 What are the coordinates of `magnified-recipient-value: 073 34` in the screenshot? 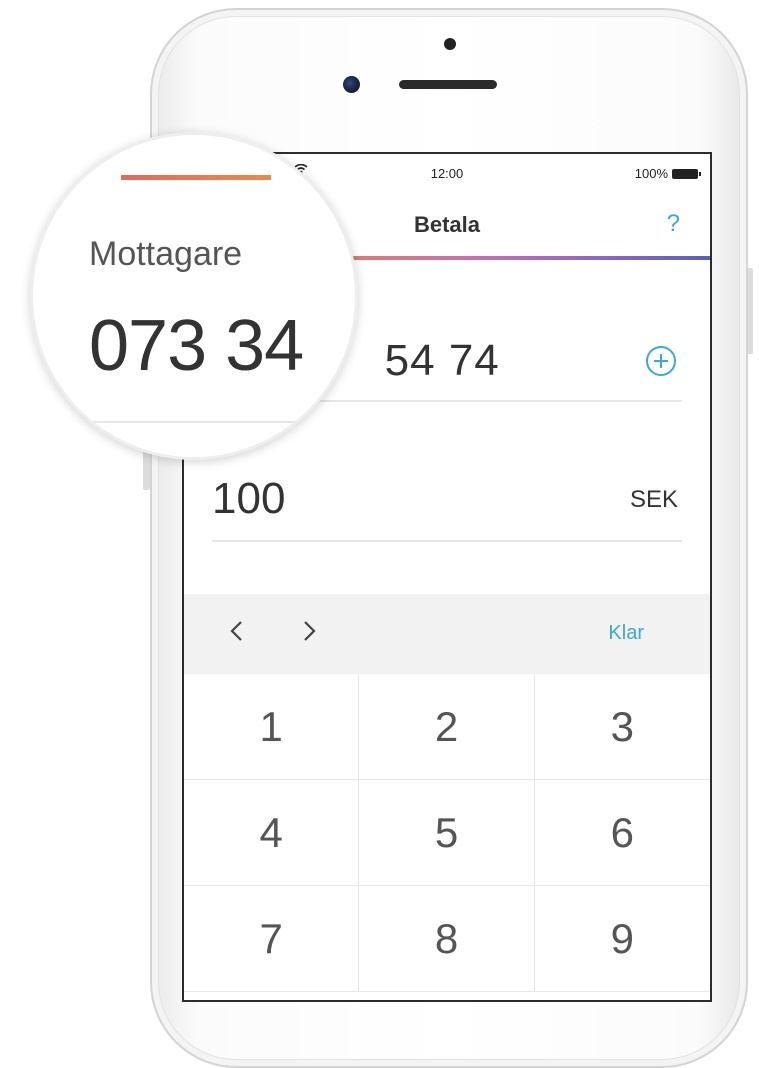 It's located at (196, 346).